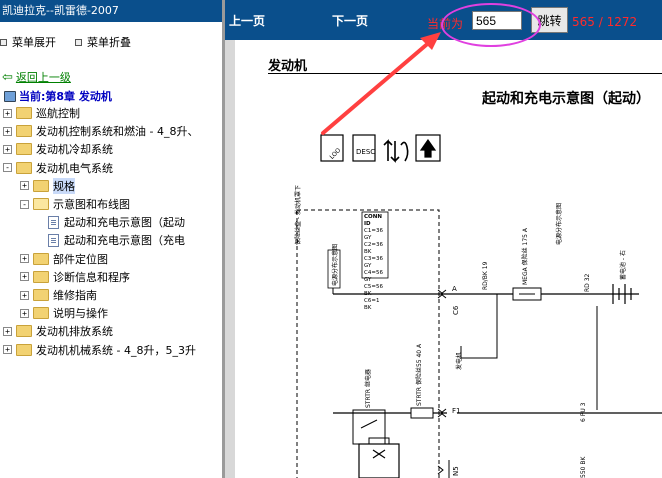 Image resolution: width=662 pixels, height=478 pixels. What do you see at coordinates (91, 204) in the screenshot?
I see `tree-item-label: 示意图和布线图` at bounding box center [91, 204].